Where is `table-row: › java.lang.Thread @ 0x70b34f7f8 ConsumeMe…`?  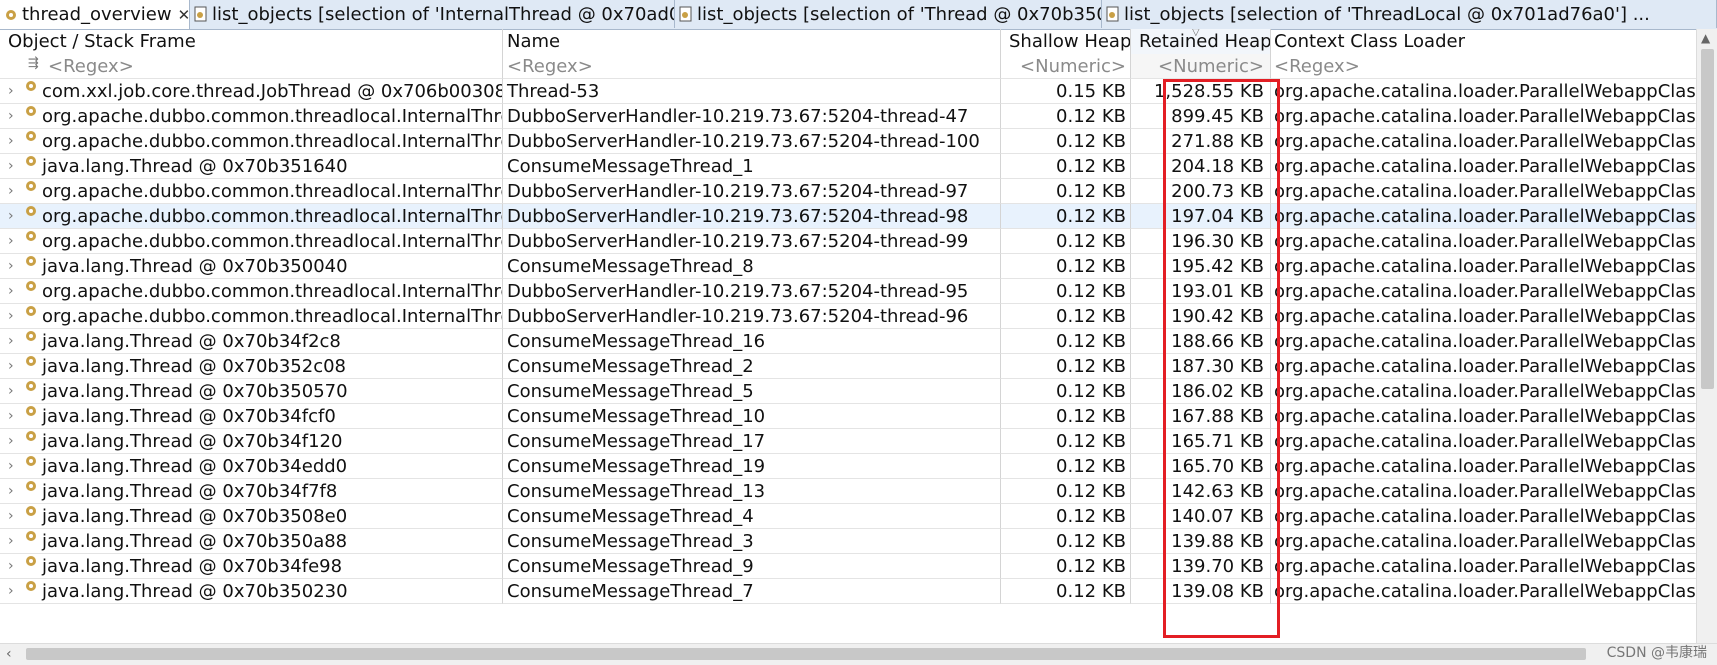
table-row: › java.lang.Thread @ 0x70b34f7f8 ConsumeMe… is located at coordinates (848, 491).